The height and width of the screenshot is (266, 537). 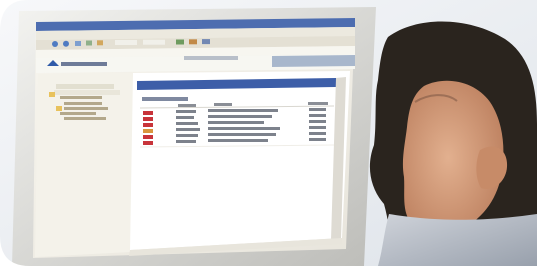 What do you see at coordinates (85, 86) in the screenshot?
I see `nav-section-header` at bounding box center [85, 86].